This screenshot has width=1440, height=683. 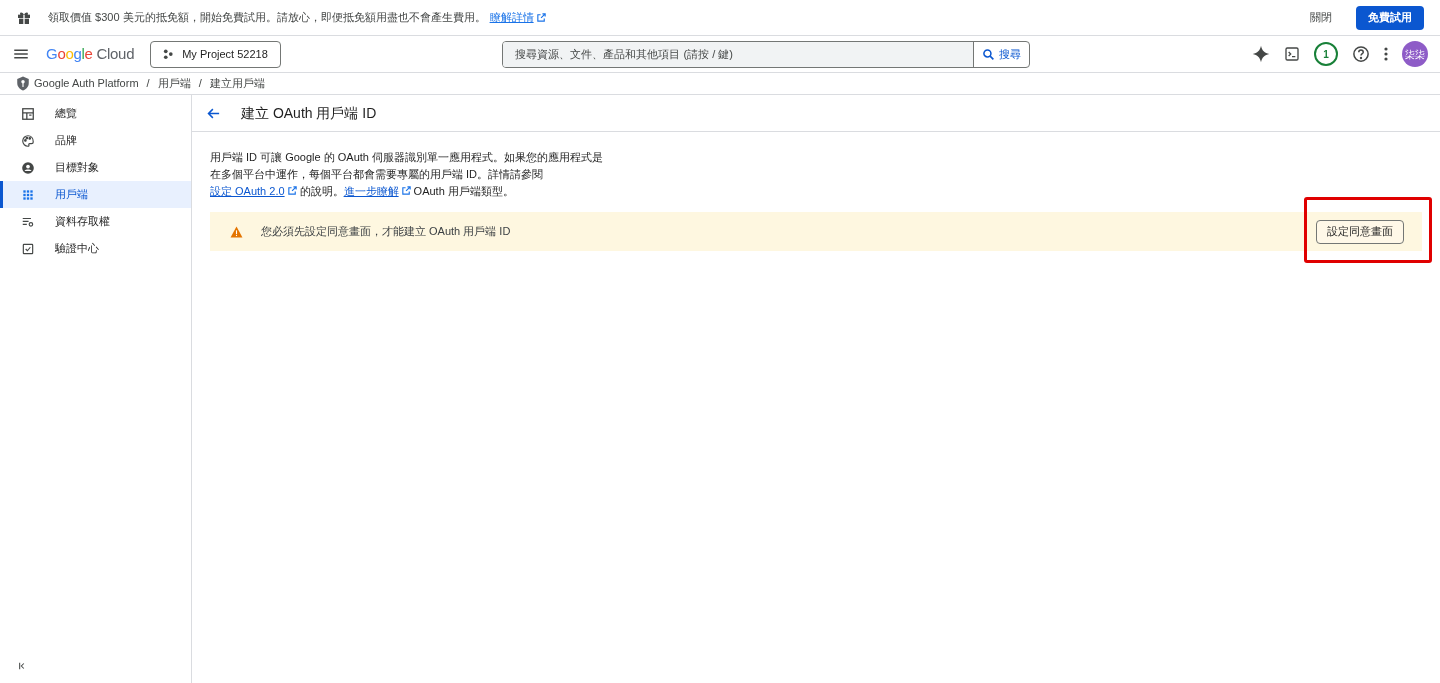 What do you see at coordinates (215, 54) in the screenshot?
I see `project-picker: My Project 52218` at bounding box center [215, 54].